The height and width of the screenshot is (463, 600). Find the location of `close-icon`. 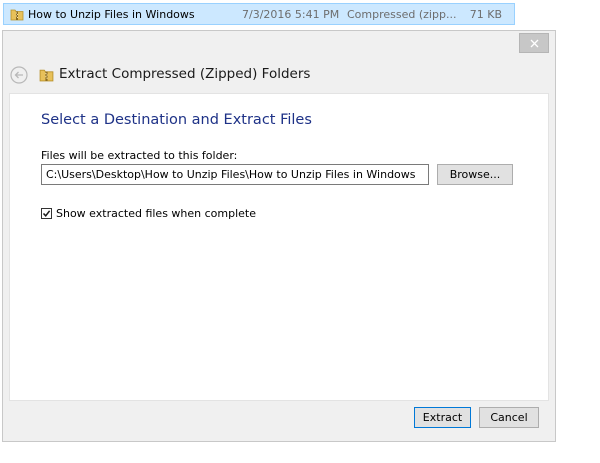

close-icon is located at coordinates (534, 43).